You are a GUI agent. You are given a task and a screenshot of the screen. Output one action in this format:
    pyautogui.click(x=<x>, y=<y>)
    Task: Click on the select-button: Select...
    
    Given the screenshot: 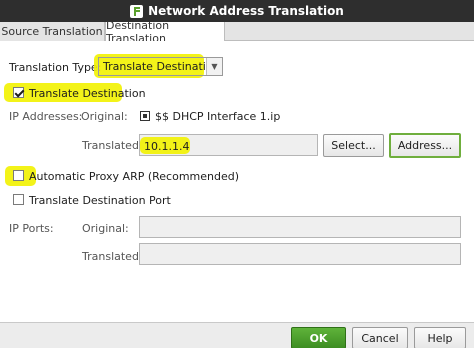 What is the action you would take?
    pyautogui.click(x=353, y=145)
    